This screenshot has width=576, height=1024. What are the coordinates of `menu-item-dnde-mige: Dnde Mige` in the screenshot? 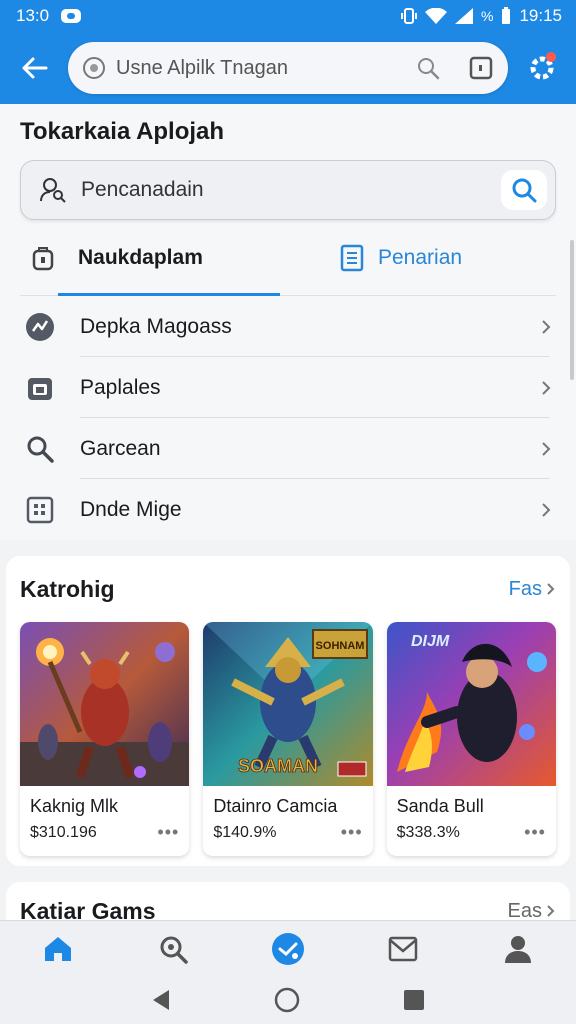 It's located at (288, 509).